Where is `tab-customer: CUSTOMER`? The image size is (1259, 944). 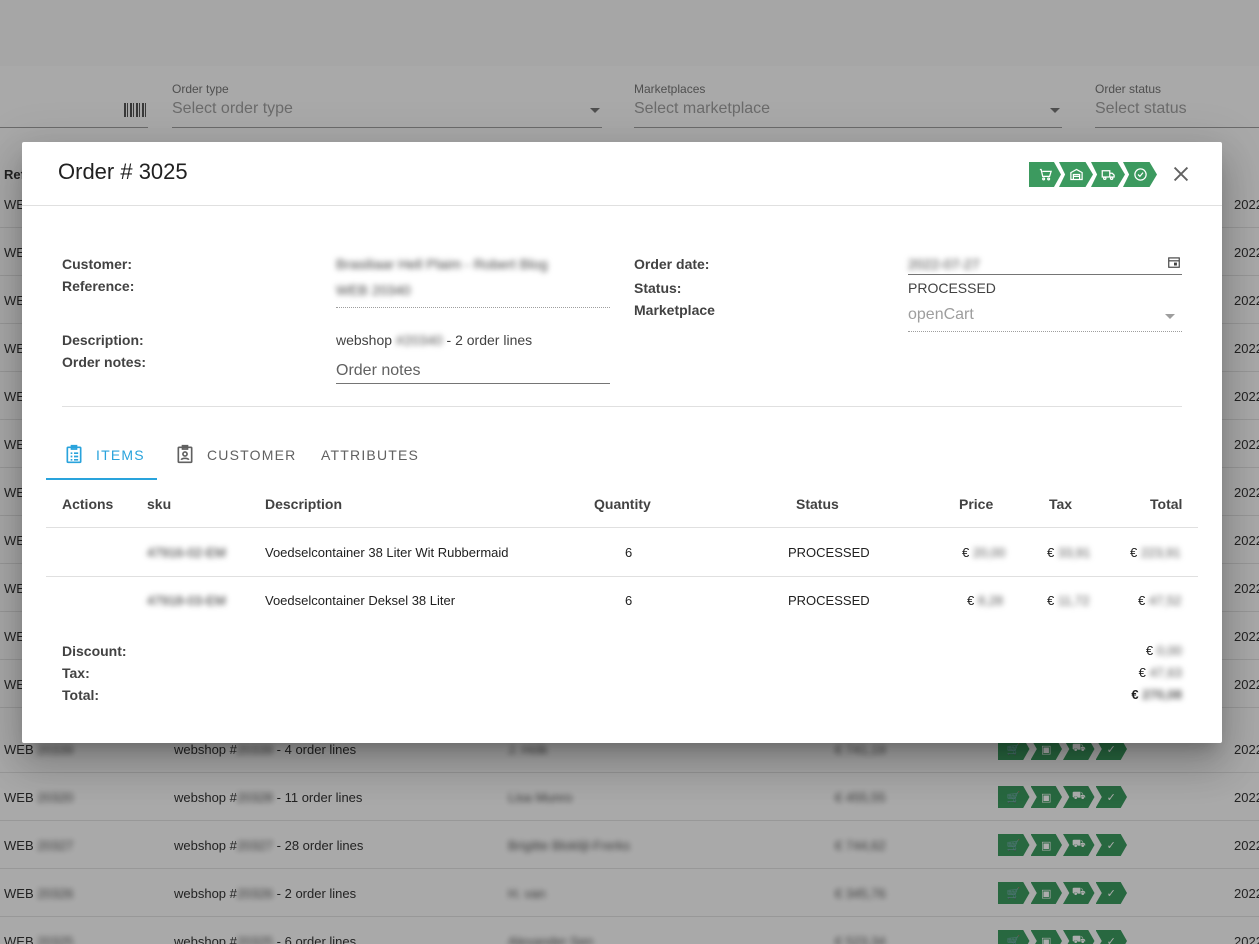
tab-customer: CUSTOMER is located at coordinates (235, 461).